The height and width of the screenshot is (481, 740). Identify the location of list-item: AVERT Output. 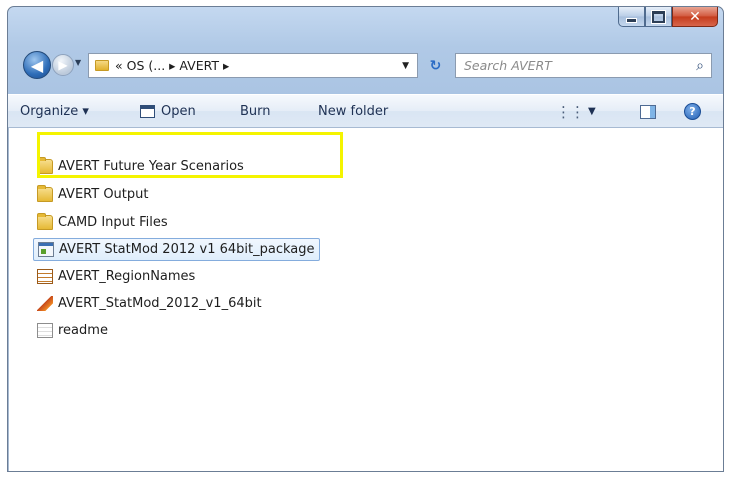
(93, 194).